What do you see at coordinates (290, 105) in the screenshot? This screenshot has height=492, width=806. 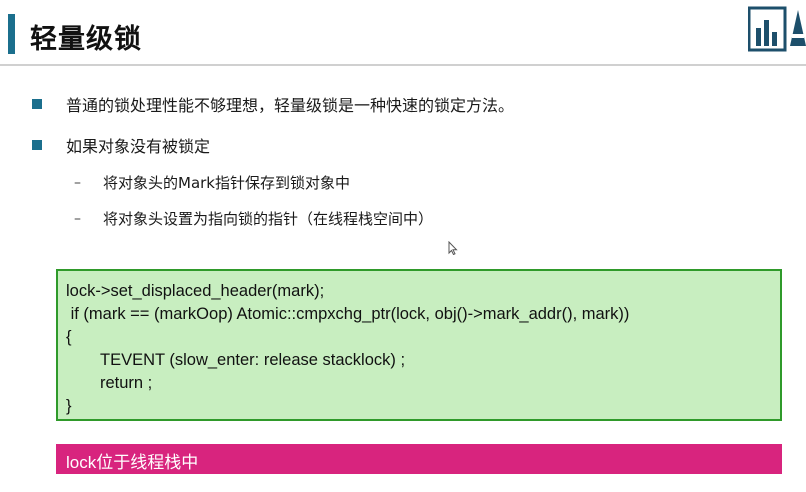 I see `bullet-text: 普通的锁处理性能不够理想，轻量级锁是一种快速的锁定方法。` at bounding box center [290, 105].